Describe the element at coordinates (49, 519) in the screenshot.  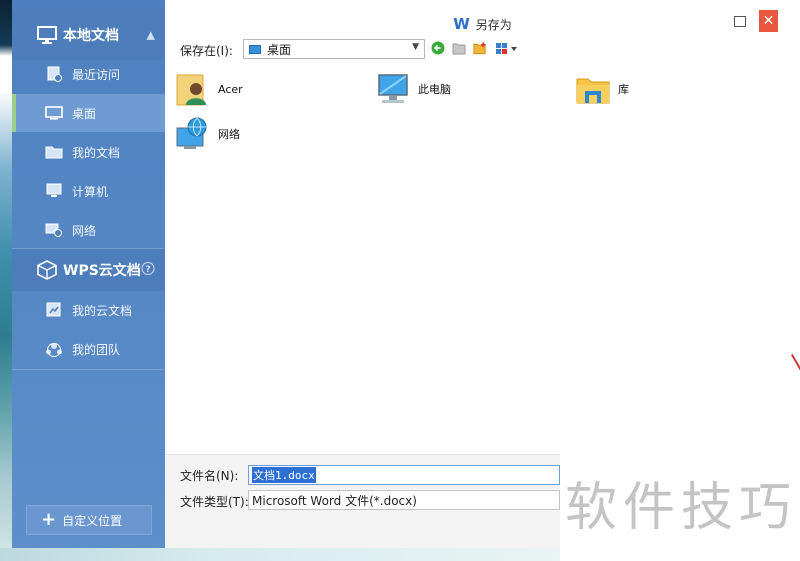
I see `plus-icon: +` at that location.